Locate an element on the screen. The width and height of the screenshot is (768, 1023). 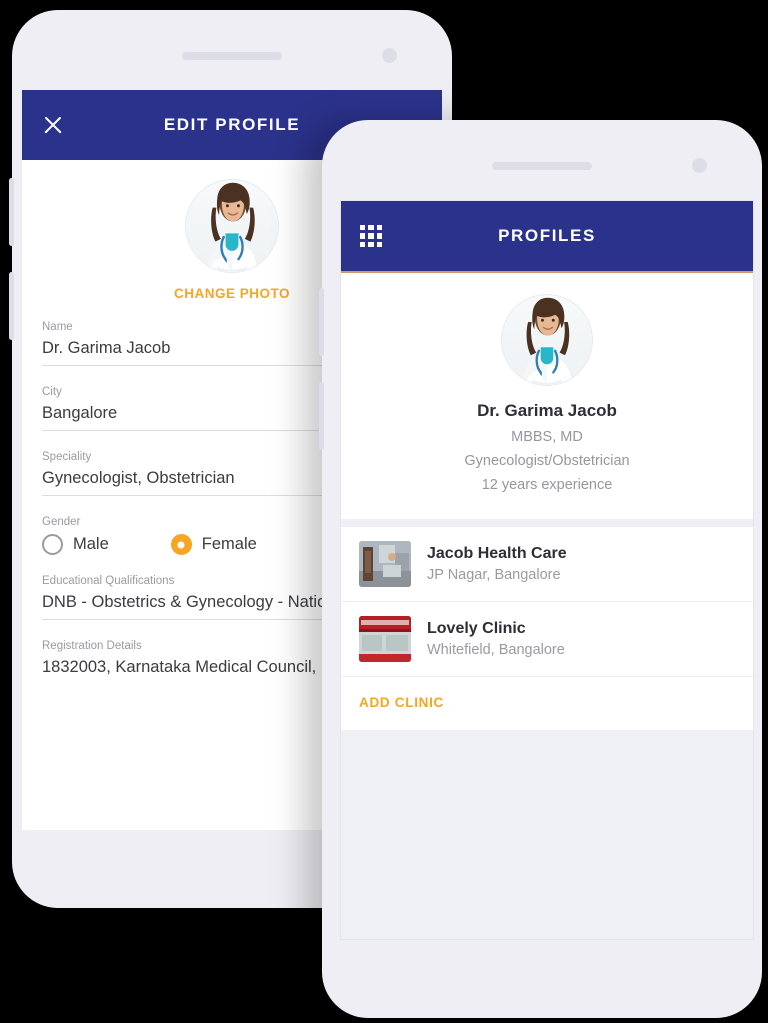
clinic-name: Lovely Clinic is located at coordinates (476, 628).